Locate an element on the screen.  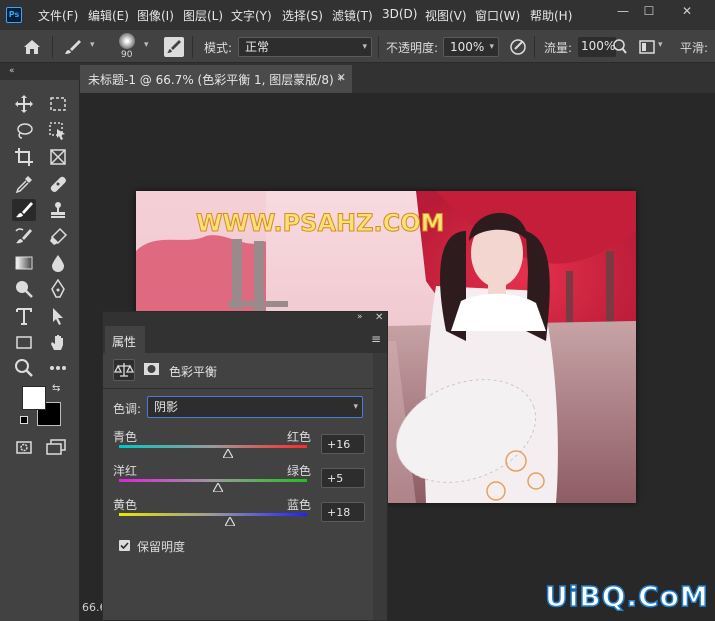
brush-icon is located at coordinates (73, 47).